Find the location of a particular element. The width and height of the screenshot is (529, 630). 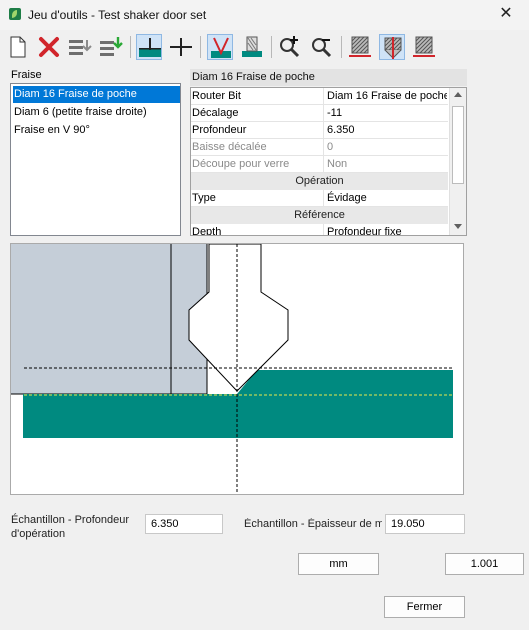

property-row-router-bit: Router Bit Diam 16 Fraise de poche is located at coordinates (319, 96).